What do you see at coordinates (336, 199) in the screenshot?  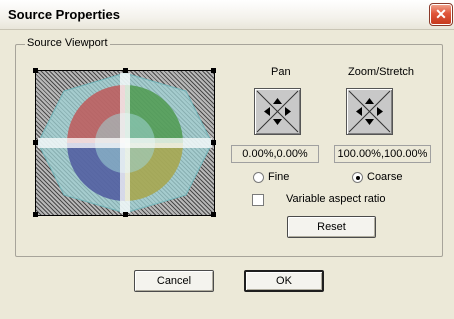 I see `variable-aspect-label: Variable aspect ratio` at bounding box center [336, 199].